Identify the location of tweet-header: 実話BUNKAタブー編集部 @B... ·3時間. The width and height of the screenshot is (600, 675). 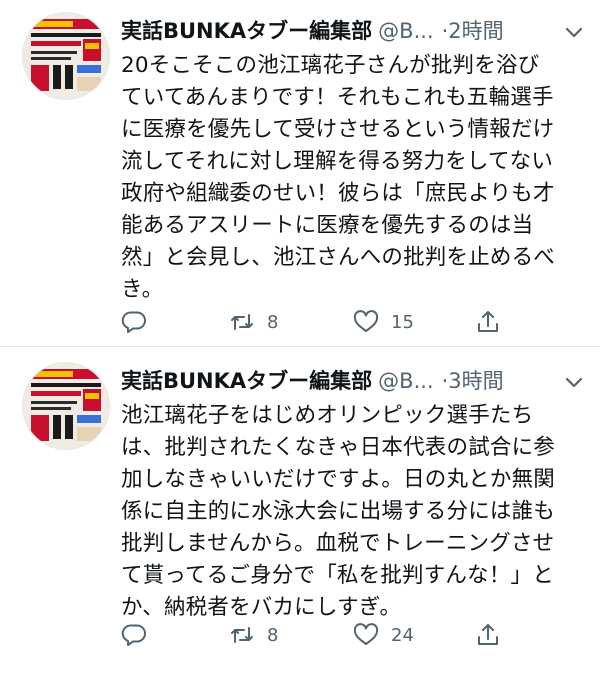
(351, 381).